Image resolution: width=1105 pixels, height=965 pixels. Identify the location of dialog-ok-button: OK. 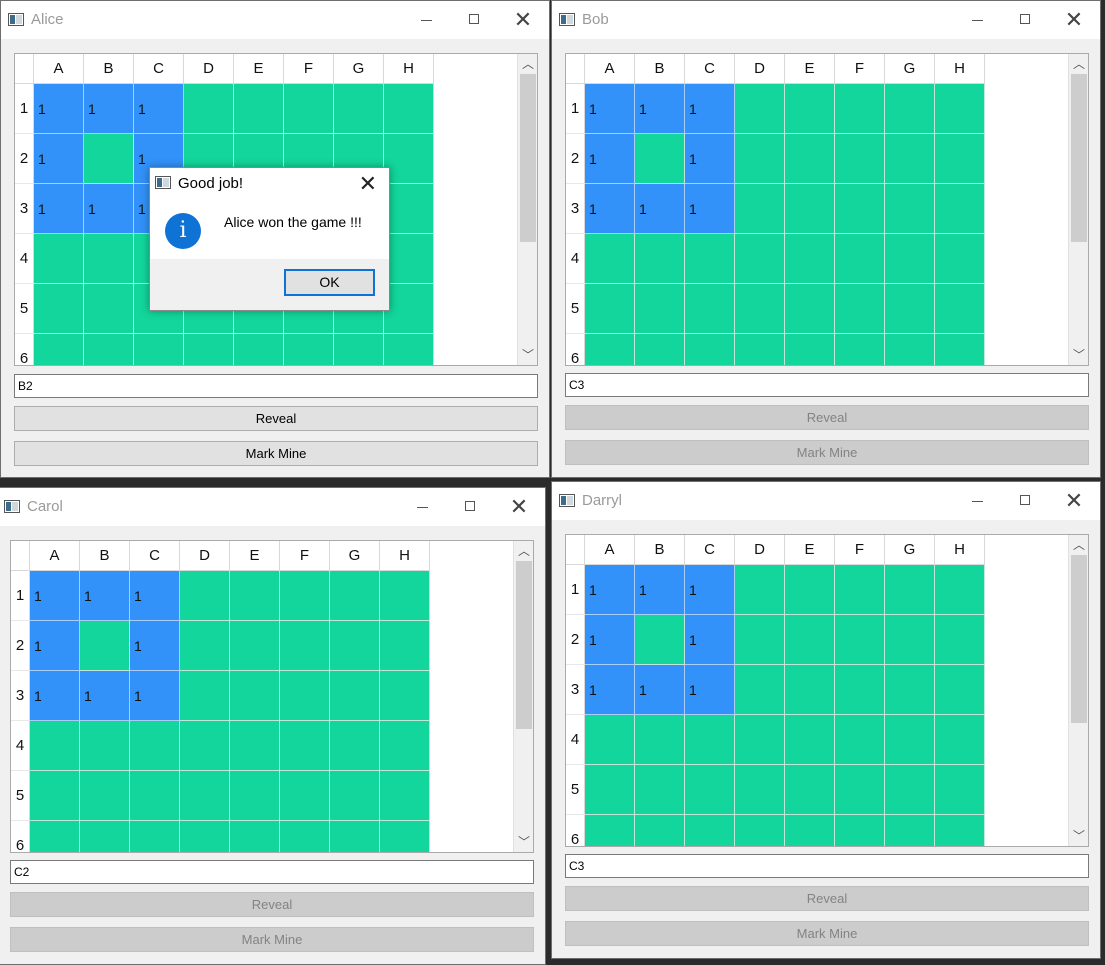
(329, 282).